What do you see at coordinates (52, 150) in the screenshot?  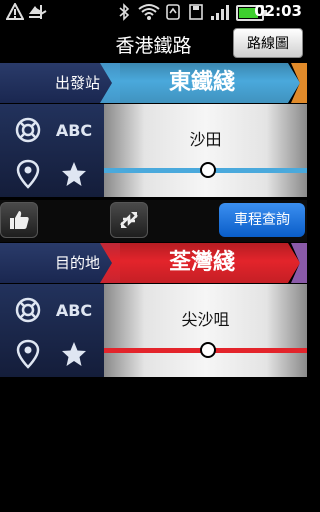 I see `origin-tools: ABC` at bounding box center [52, 150].